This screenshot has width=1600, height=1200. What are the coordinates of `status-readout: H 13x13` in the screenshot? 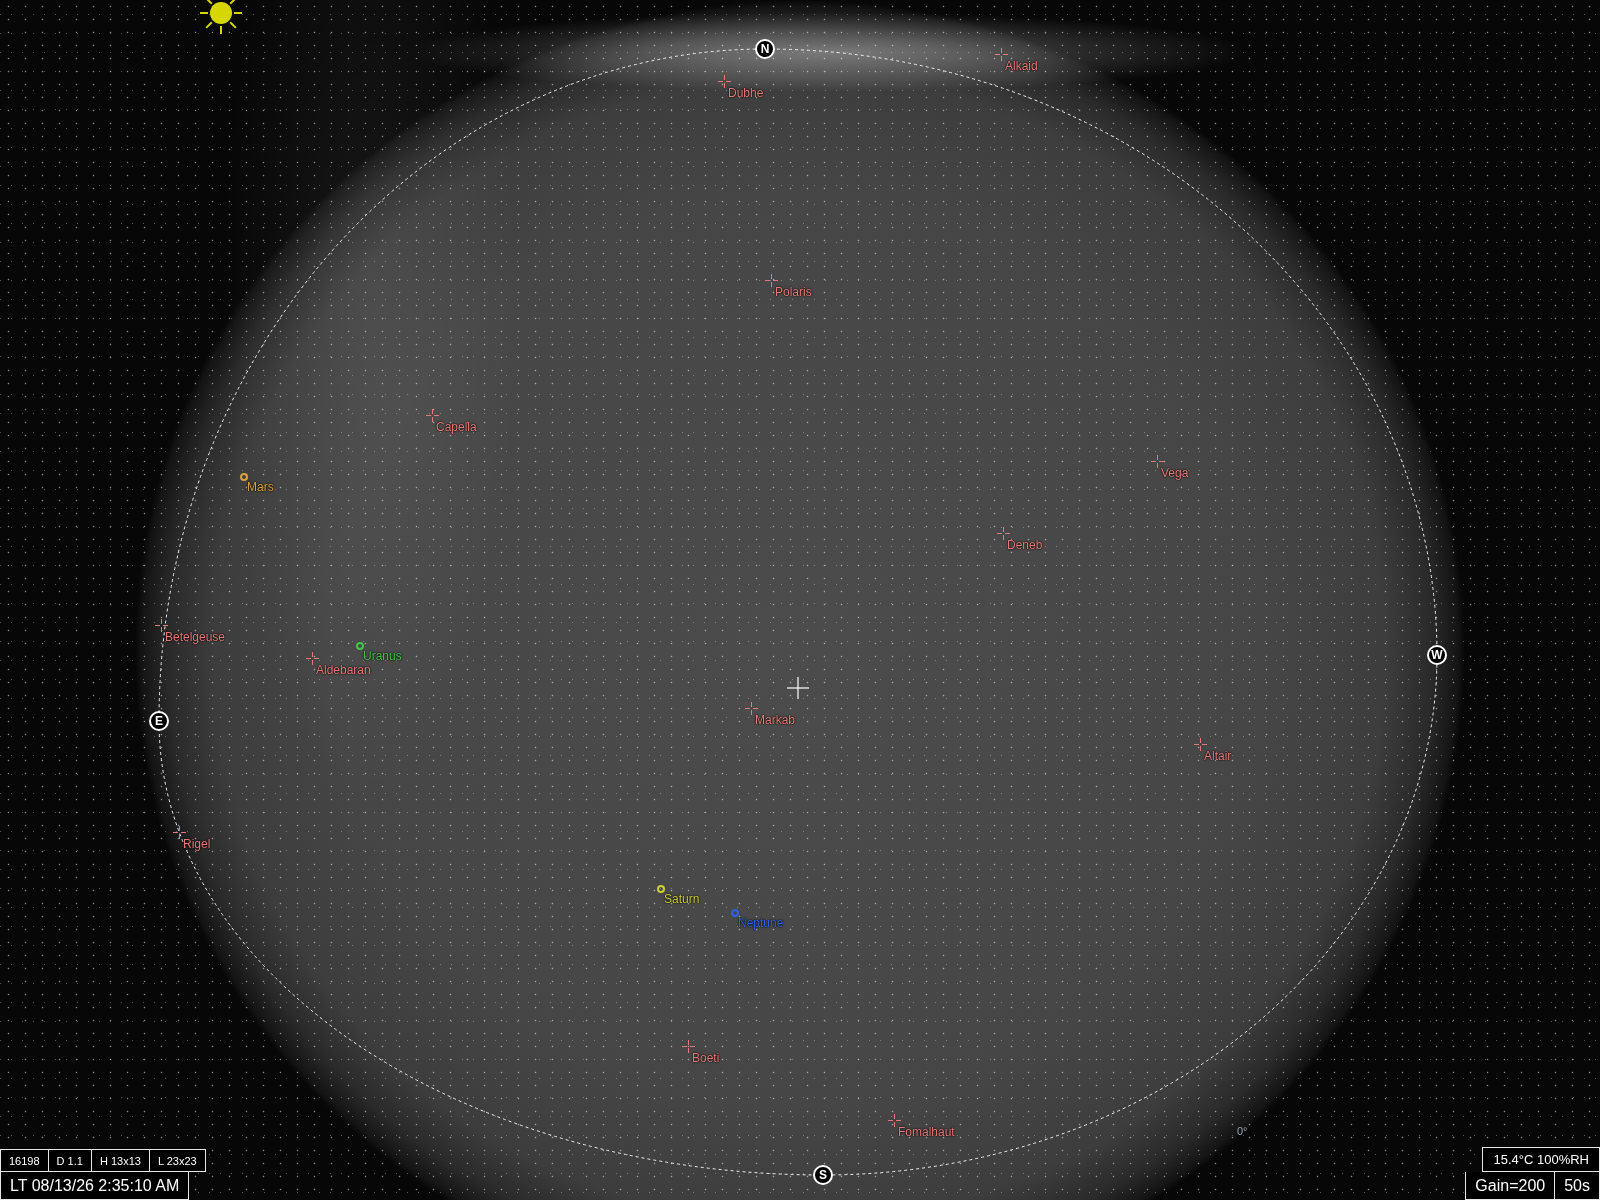 It's located at (120, 1160).